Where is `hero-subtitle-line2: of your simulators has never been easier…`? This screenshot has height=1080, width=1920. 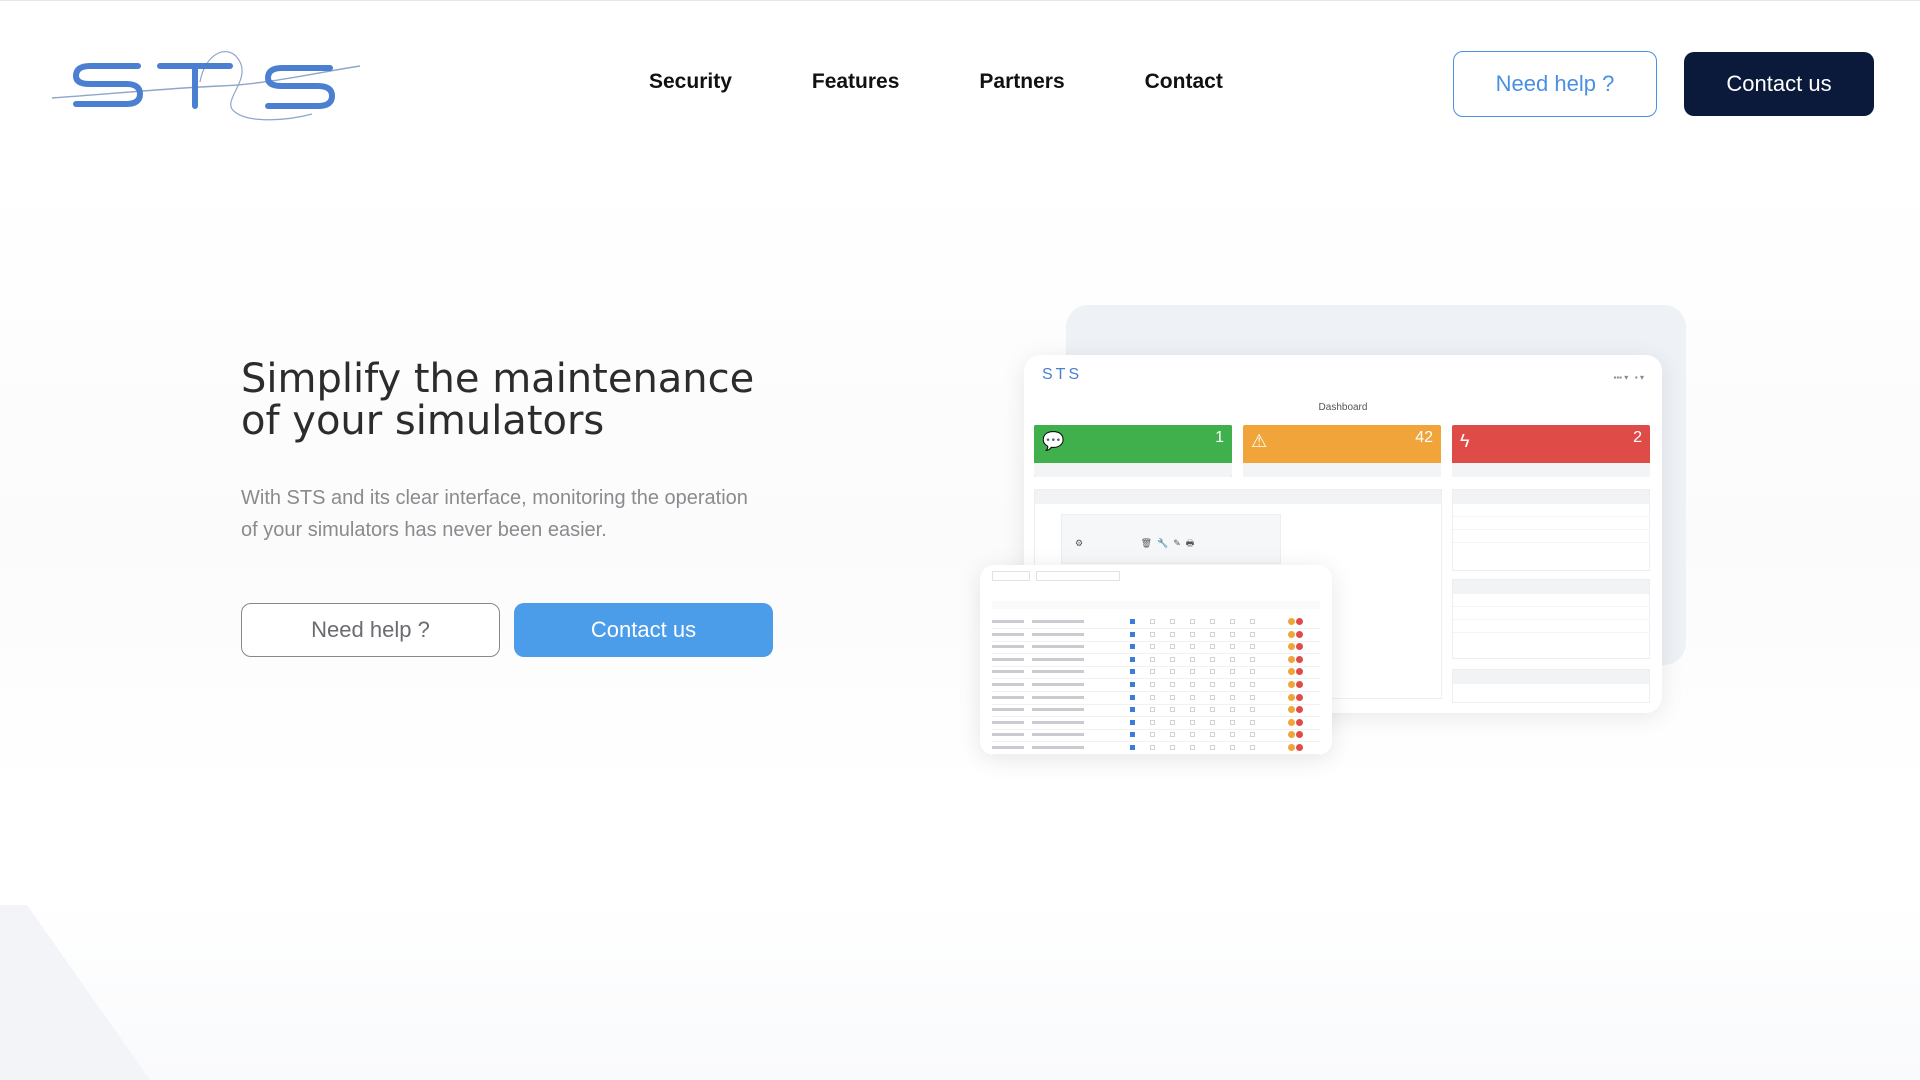
hero-subtitle-line2: of your simulators has never been easier… is located at coordinates (424, 530).